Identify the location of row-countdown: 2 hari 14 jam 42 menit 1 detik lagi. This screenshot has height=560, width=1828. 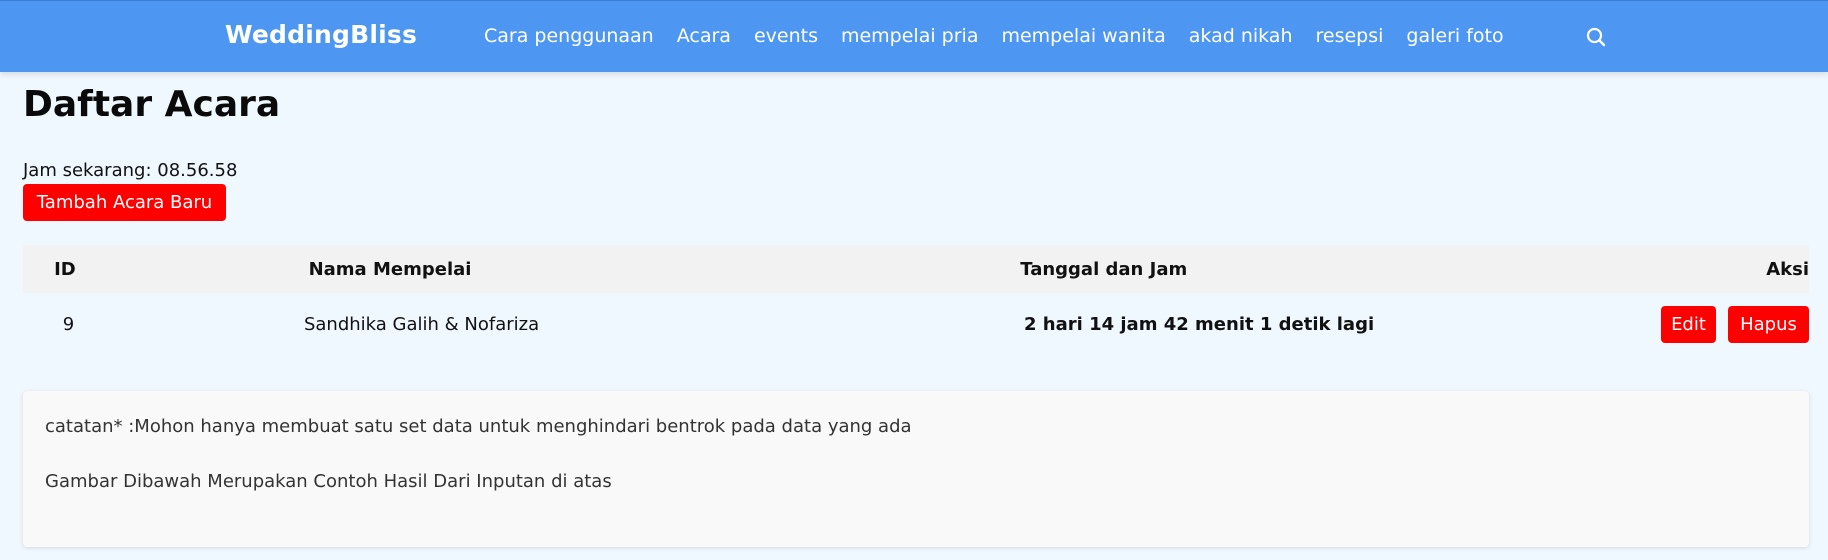
(1228, 324).